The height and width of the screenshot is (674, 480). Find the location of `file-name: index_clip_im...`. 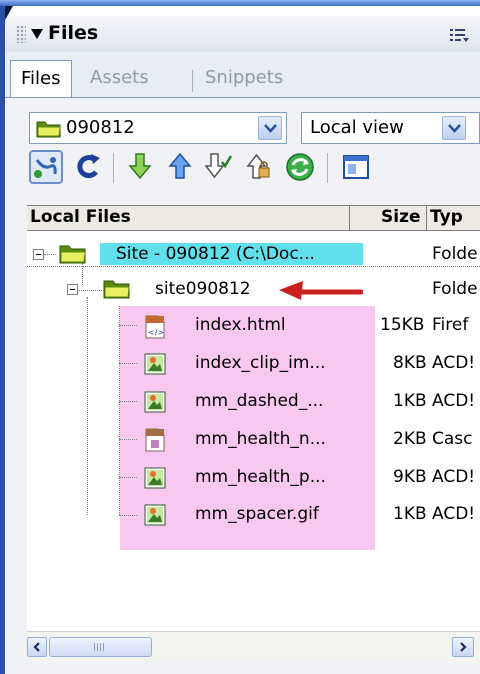

file-name: index_clip_im... is located at coordinates (260, 363).